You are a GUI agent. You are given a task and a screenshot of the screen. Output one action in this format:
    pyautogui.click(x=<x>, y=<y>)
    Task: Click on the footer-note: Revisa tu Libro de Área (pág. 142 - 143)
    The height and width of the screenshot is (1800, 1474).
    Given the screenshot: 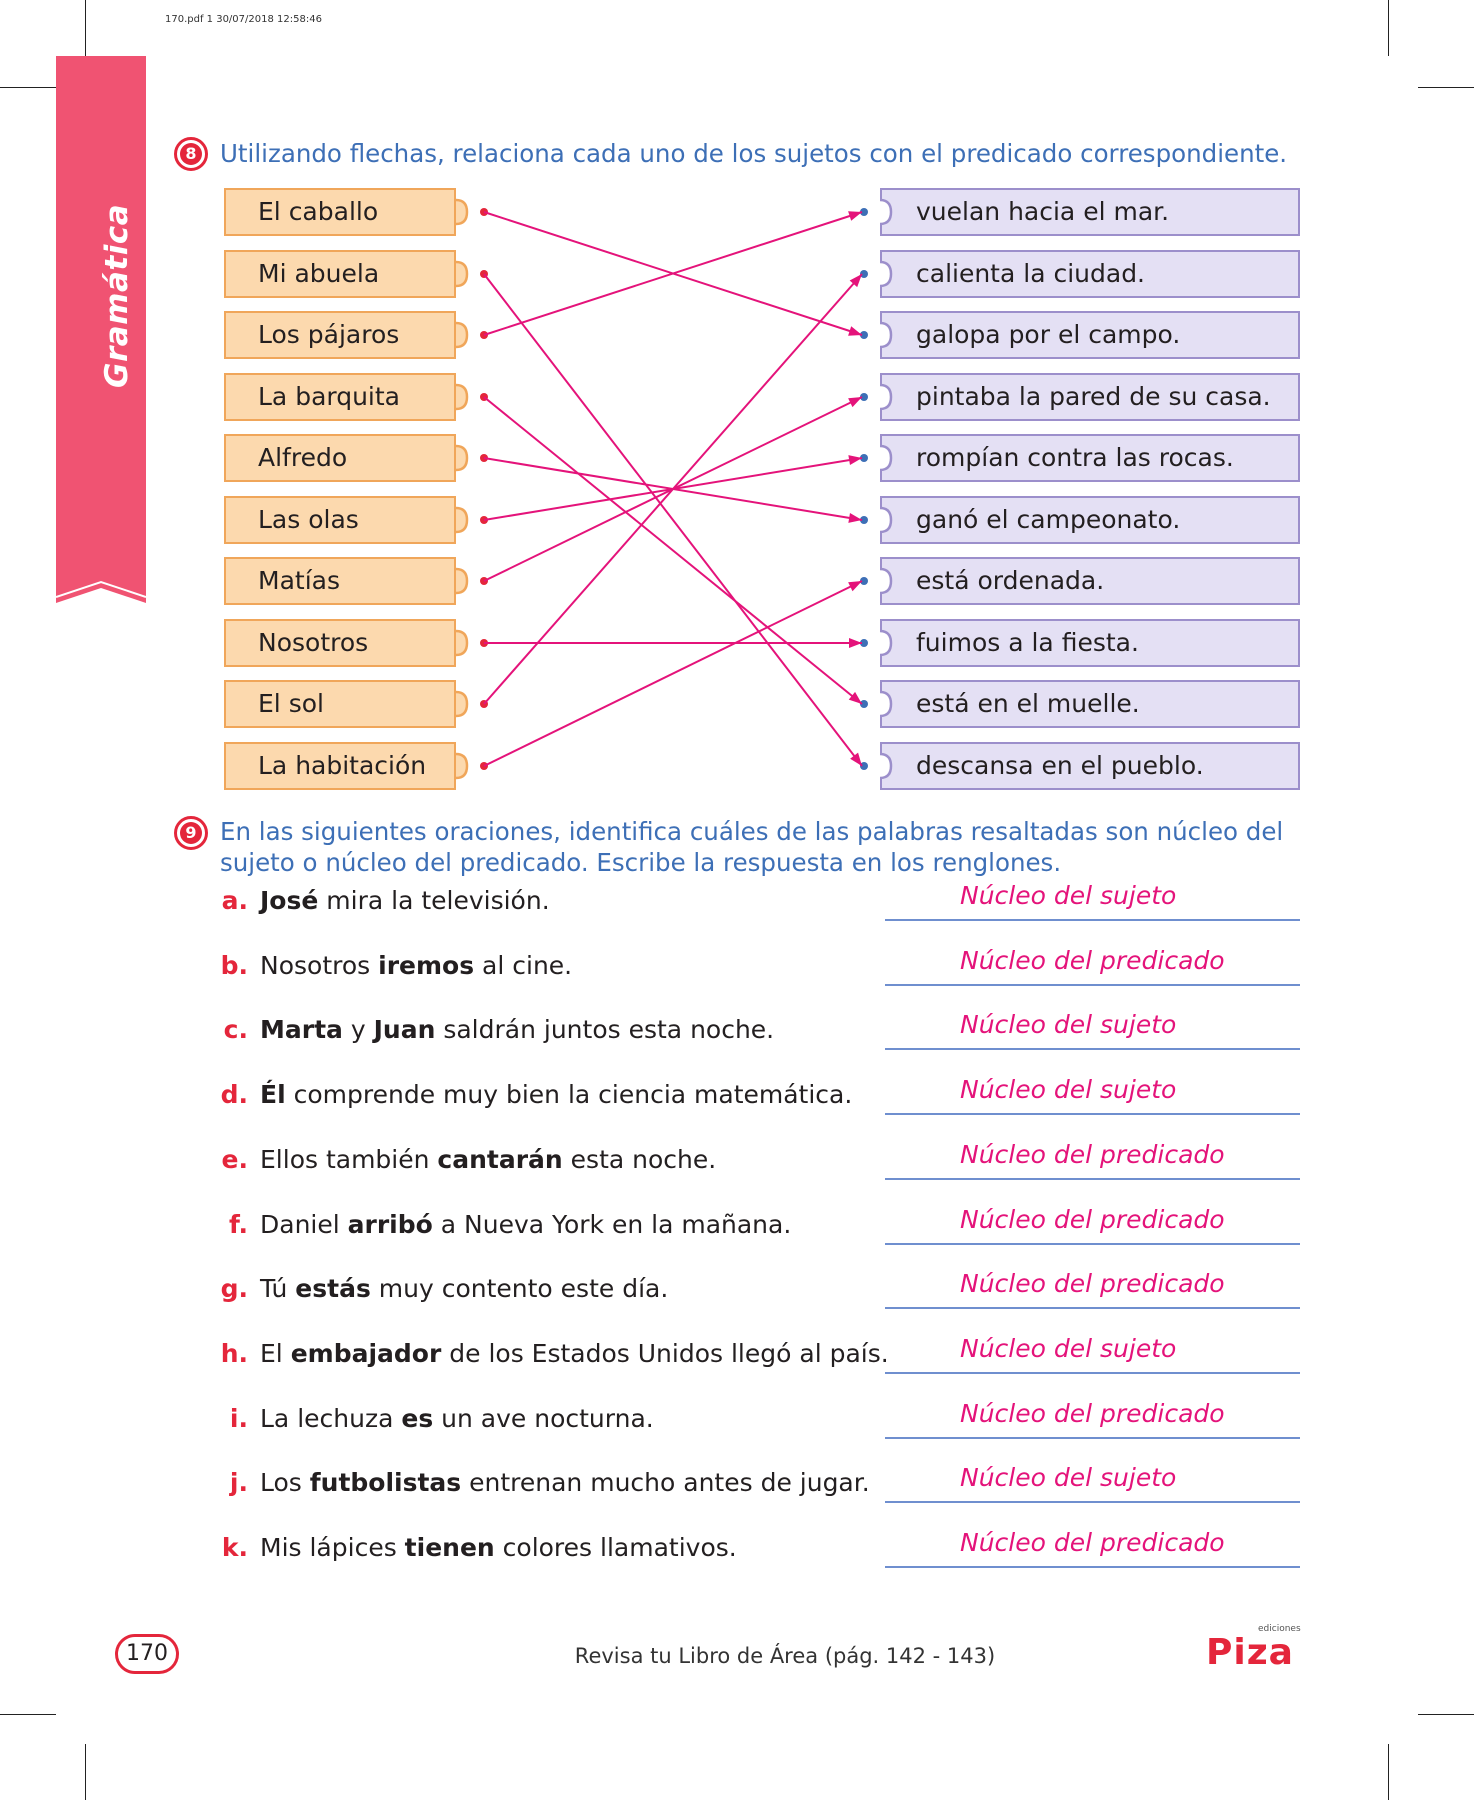 What is the action you would take?
    pyautogui.click(x=785, y=1656)
    